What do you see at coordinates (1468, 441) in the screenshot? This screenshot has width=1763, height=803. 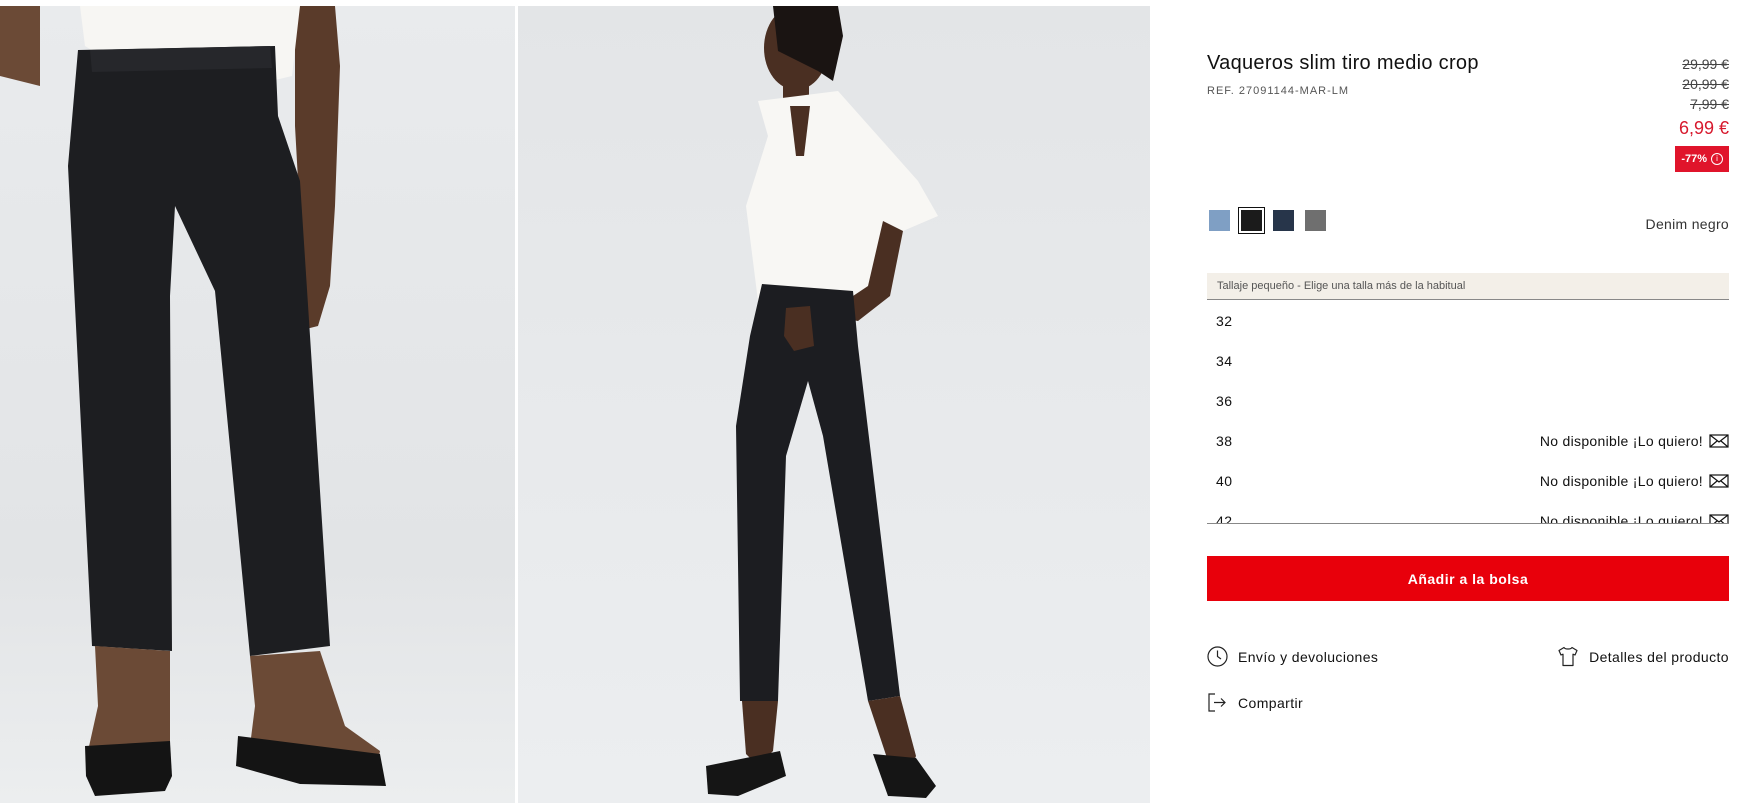 I see `size-option: 38 No disponible ¡Lo quiero!` at bounding box center [1468, 441].